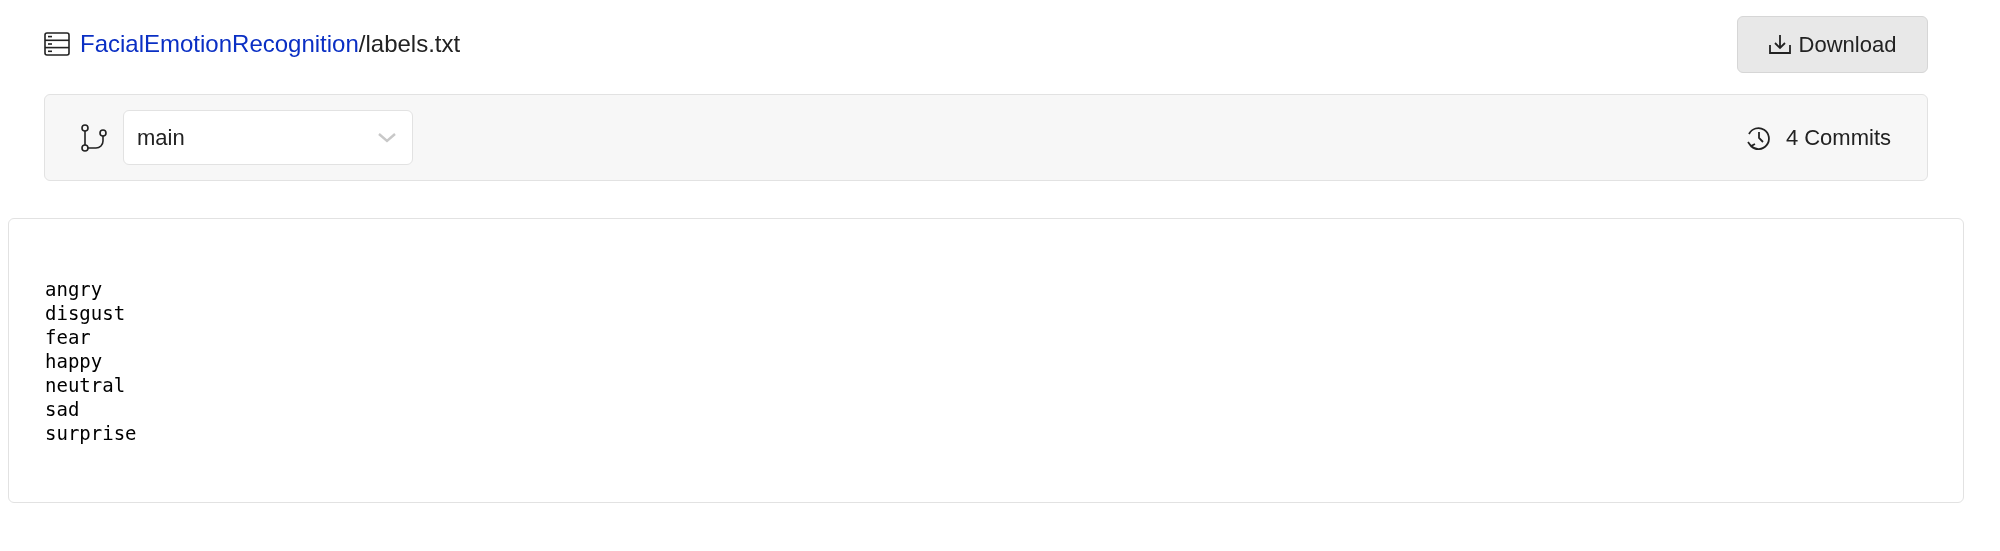 Image resolution: width=2000 pixels, height=551 pixels. I want to click on repository-link: FacialEmotionRecognition, so click(219, 44).